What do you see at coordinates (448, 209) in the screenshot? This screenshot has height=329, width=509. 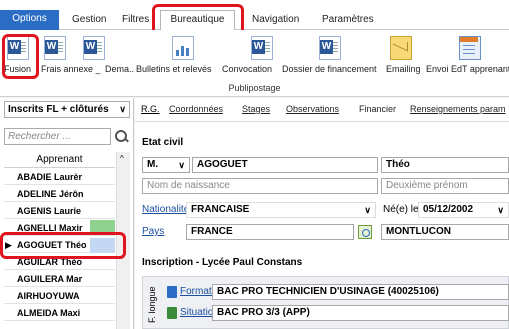 I see `birth-date-value: 05/12/2002` at bounding box center [448, 209].